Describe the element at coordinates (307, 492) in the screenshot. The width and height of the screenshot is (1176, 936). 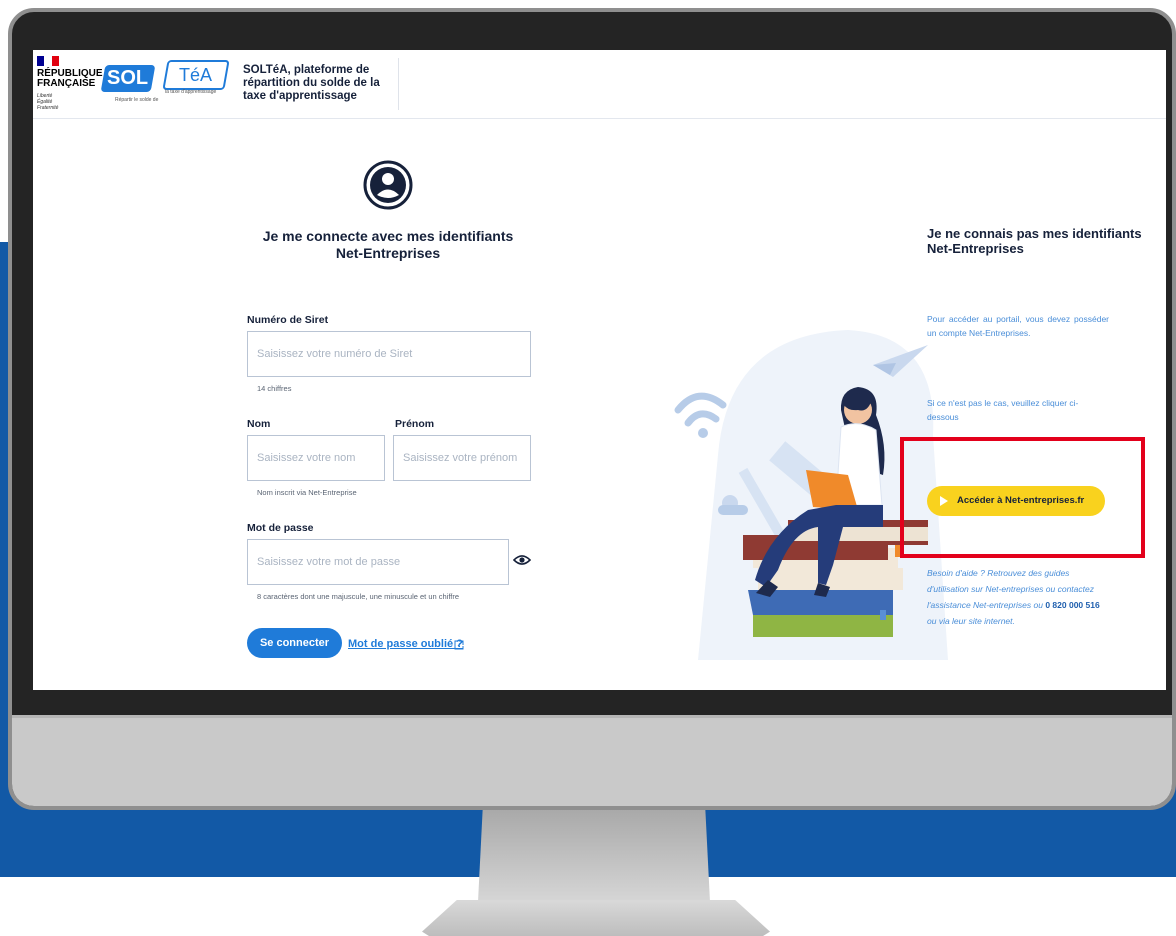
I see `nom-hint: Nom inscrit via Net-Entreprise` at that location.